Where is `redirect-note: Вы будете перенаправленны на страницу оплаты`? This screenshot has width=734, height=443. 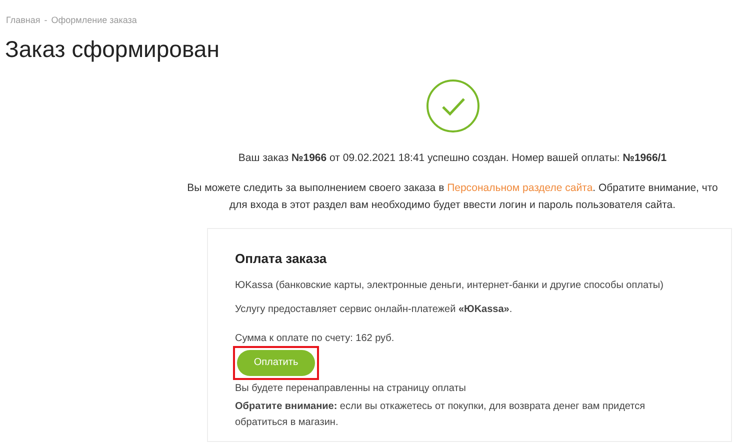 redirect-note: Вы будете перенаправленны на страницу оплаты is located at coordinates (351, 389).